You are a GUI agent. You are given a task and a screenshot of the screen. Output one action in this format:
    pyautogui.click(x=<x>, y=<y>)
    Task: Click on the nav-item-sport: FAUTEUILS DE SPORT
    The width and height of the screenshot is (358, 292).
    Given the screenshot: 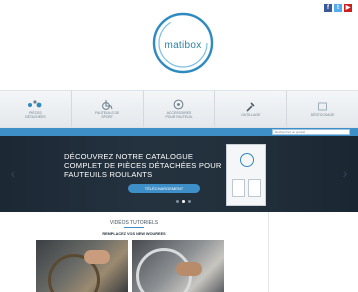 What is the action you would take?
    pyautogui.click(x=108, y=109)
    